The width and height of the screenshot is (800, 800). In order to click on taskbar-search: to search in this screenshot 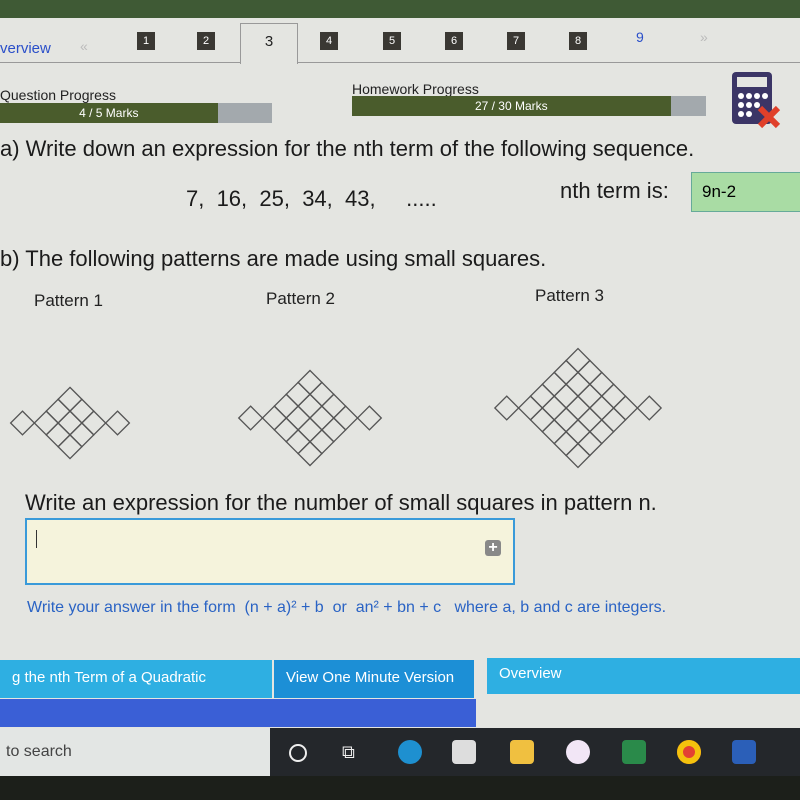, I will do `click(135, 752)`.